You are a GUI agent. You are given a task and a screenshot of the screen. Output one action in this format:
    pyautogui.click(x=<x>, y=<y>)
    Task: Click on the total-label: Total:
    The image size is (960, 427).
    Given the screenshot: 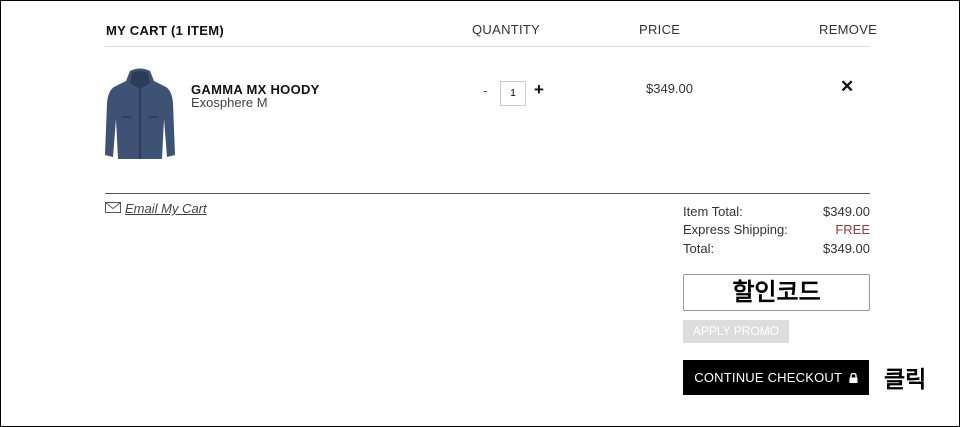 What is the action you would take?
    pyautogui.click(x=699, y=248)
    